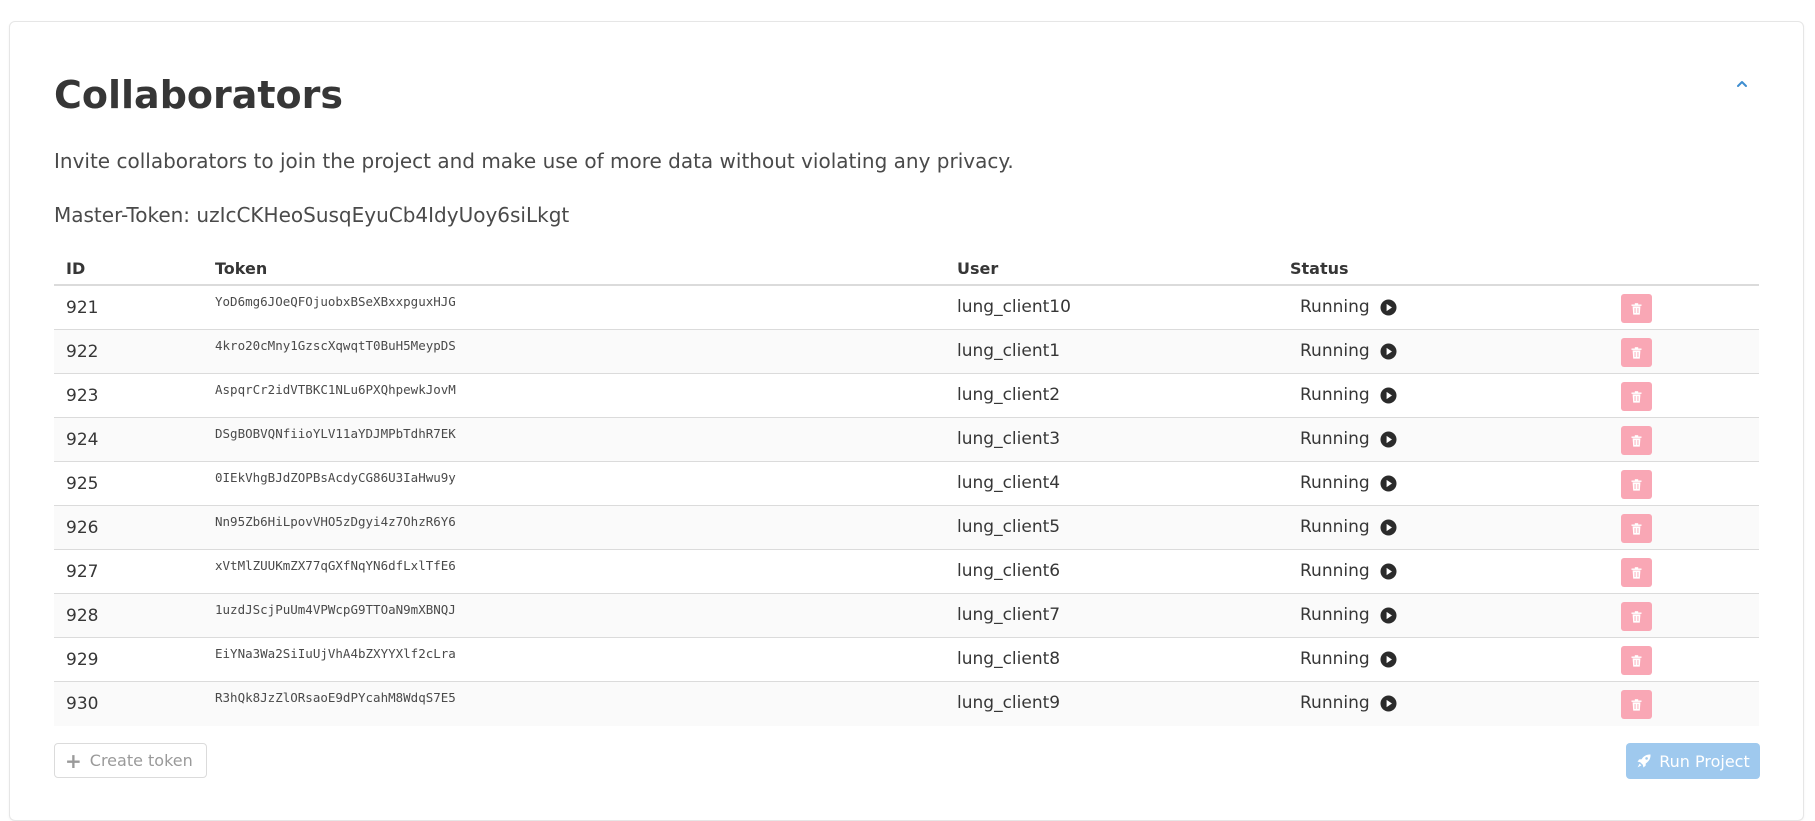 The height and width of the screenshot is (821, 1815). What do you see at coordinates (1644, 761) in the screenshot?
I see `rocket-icon` at bounding box center [1644, 761].